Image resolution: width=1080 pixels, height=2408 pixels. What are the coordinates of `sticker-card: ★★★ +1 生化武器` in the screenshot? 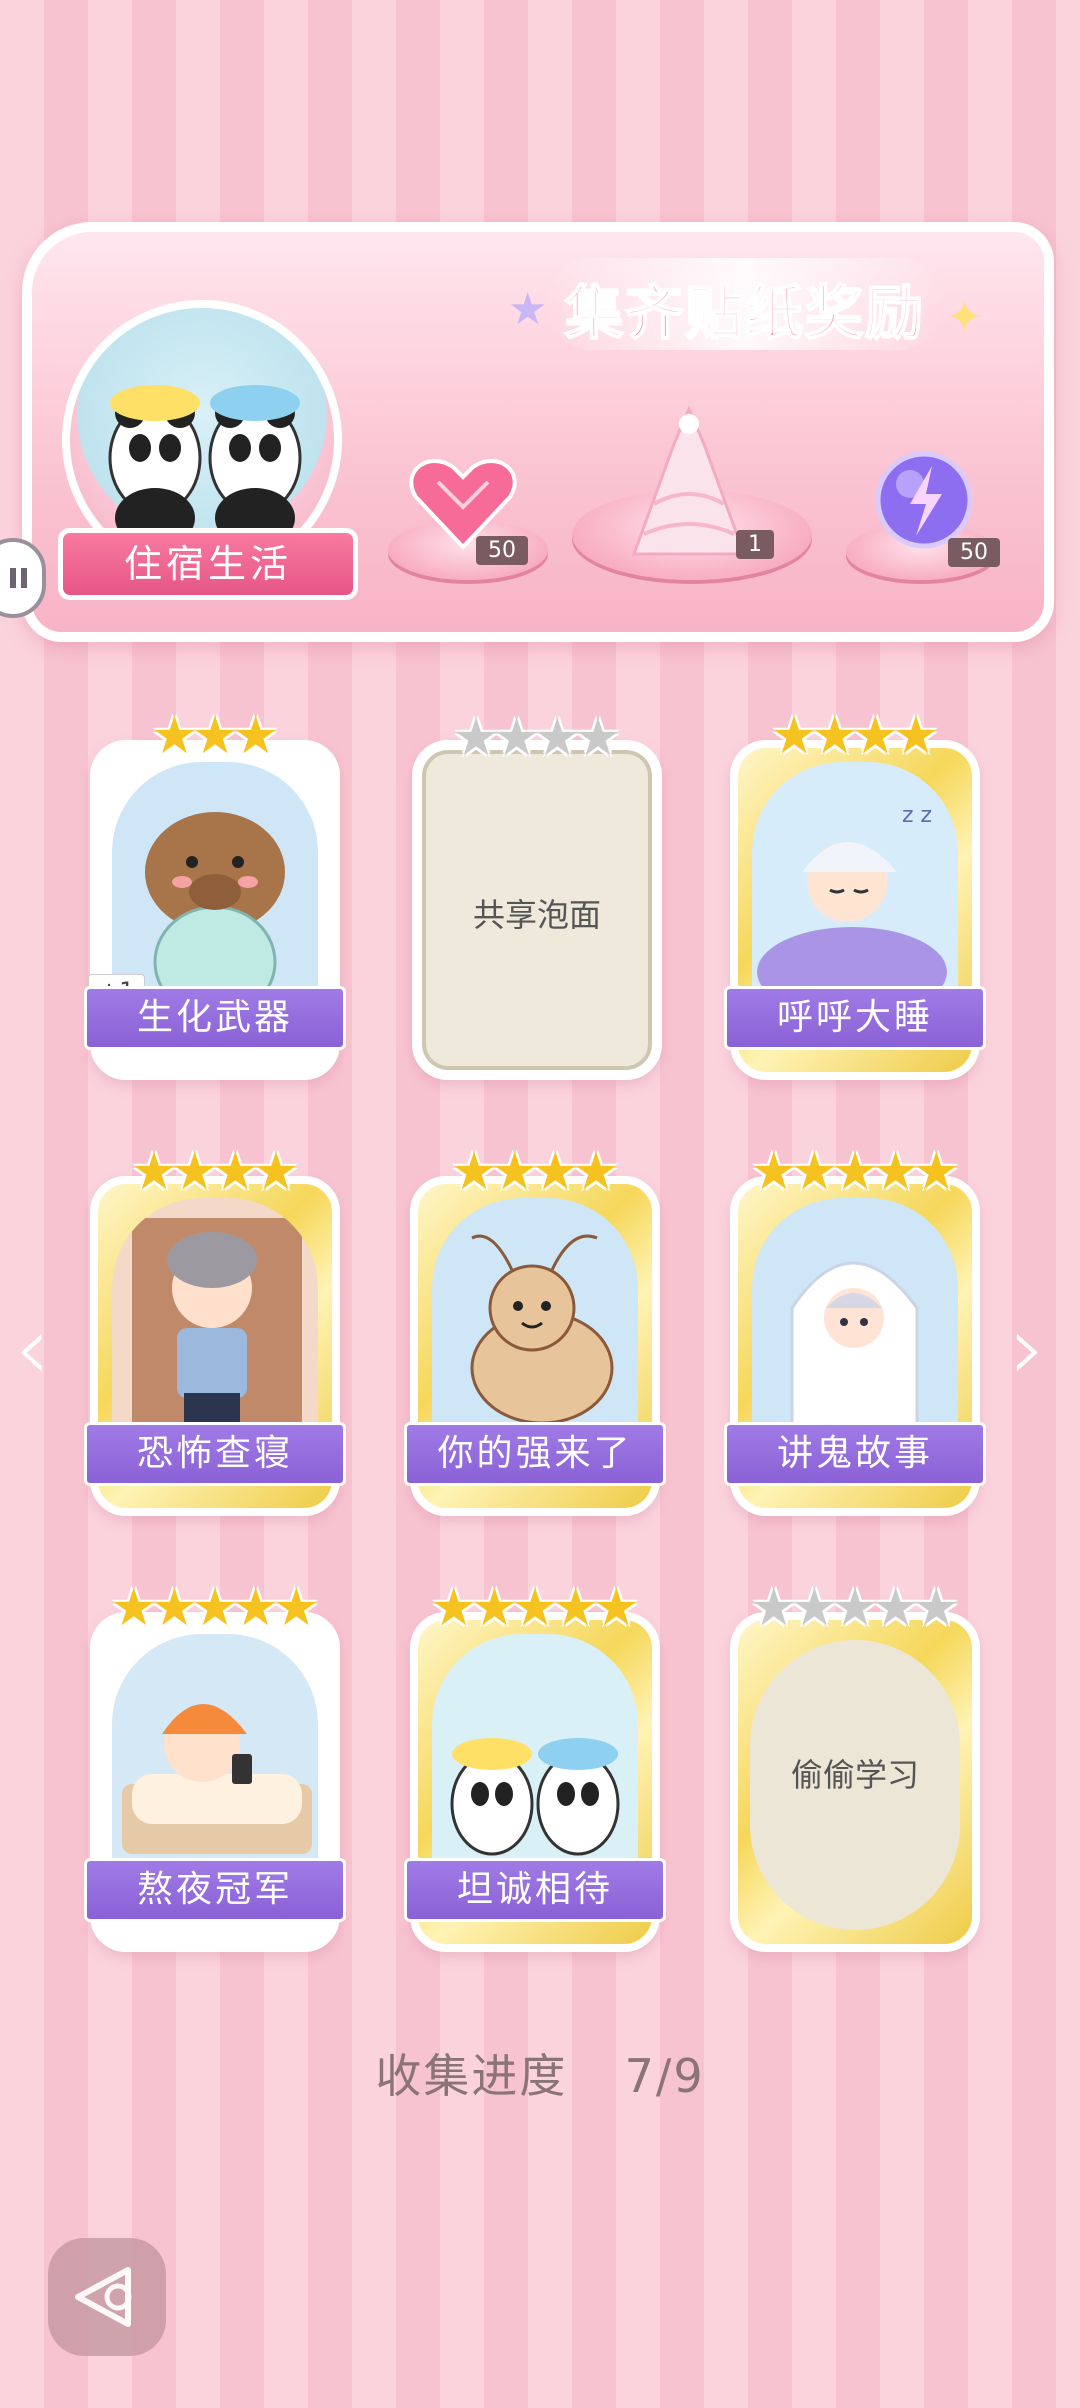 It's located at (215, 895).